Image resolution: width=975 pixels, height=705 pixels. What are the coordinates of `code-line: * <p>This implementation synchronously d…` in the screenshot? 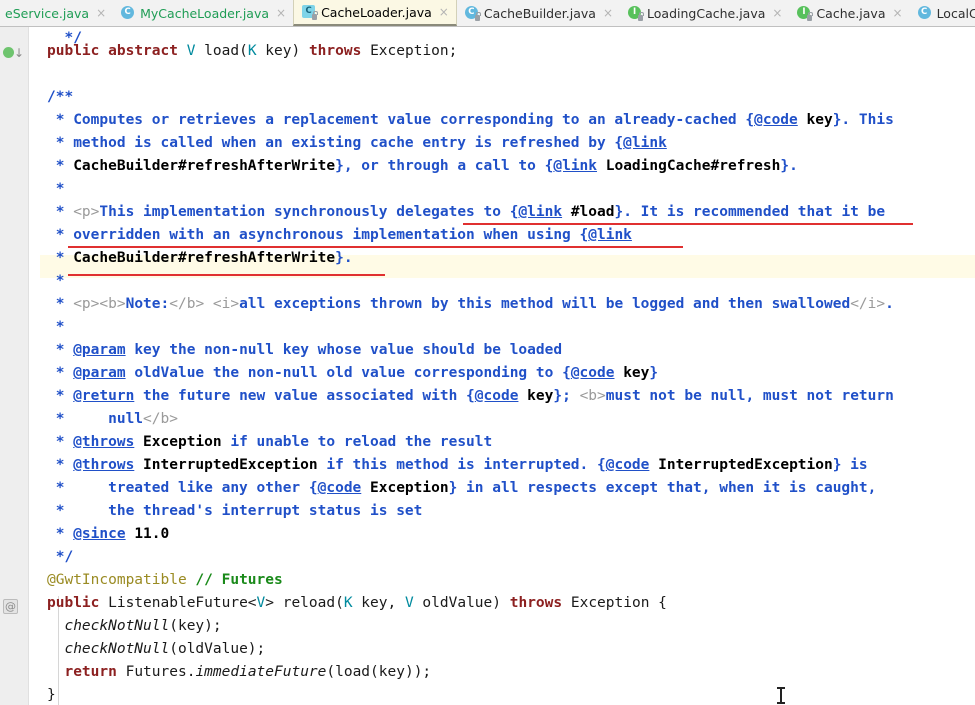 It's located at (462, 212).